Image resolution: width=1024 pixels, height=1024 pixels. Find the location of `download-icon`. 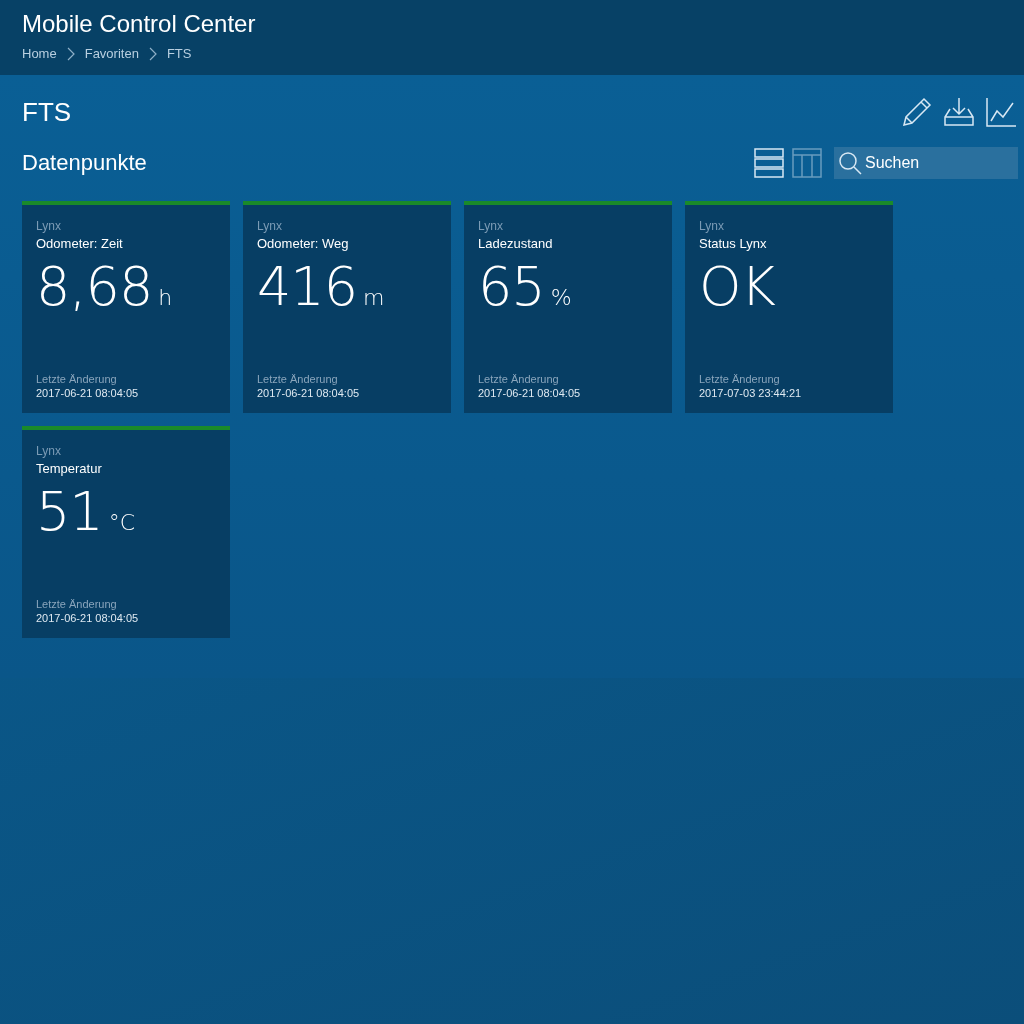

download-icon is located at coordinates (959, 112).